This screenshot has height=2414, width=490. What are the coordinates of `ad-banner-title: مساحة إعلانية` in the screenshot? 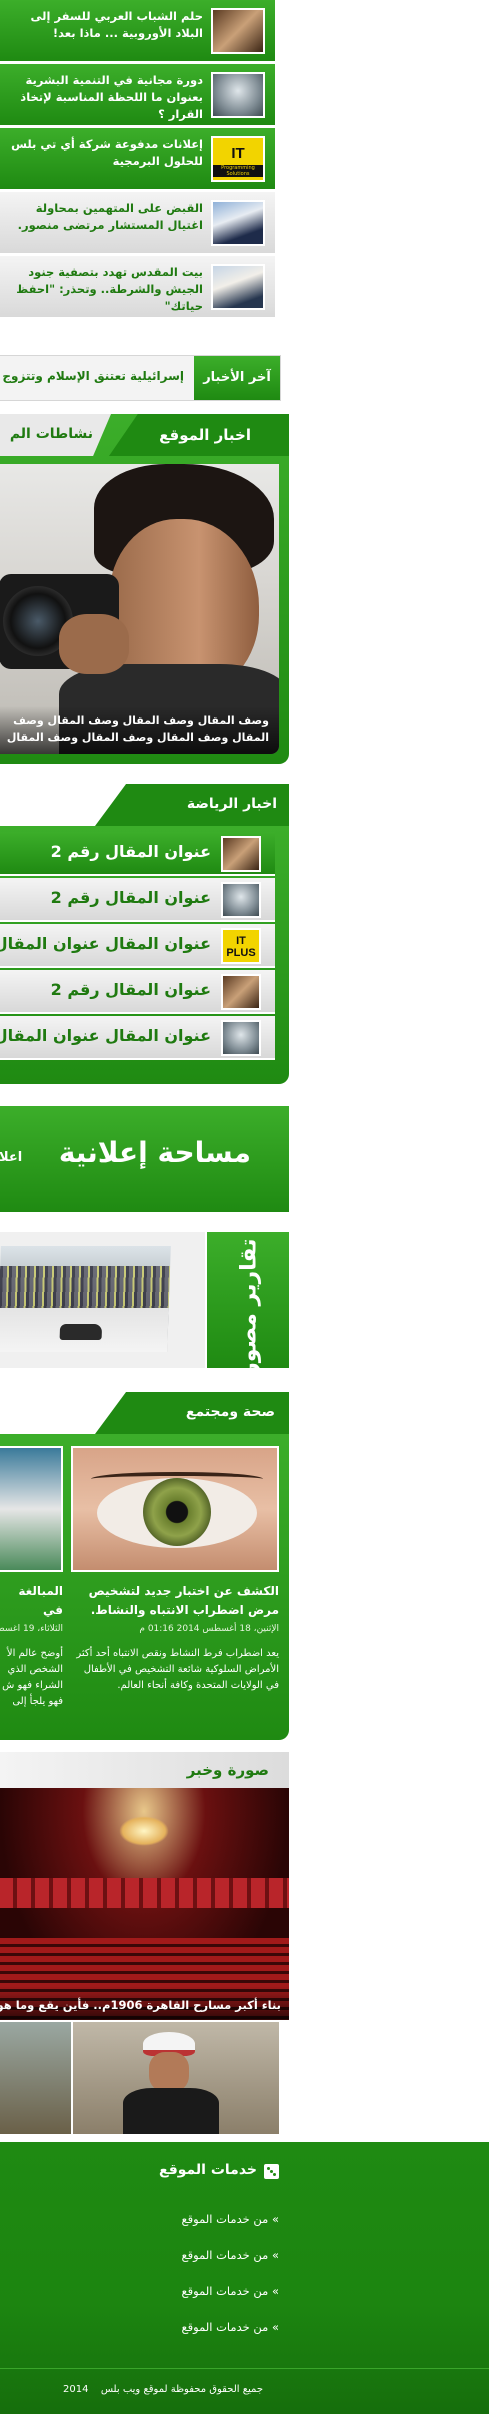 It's located at (155, 1152).